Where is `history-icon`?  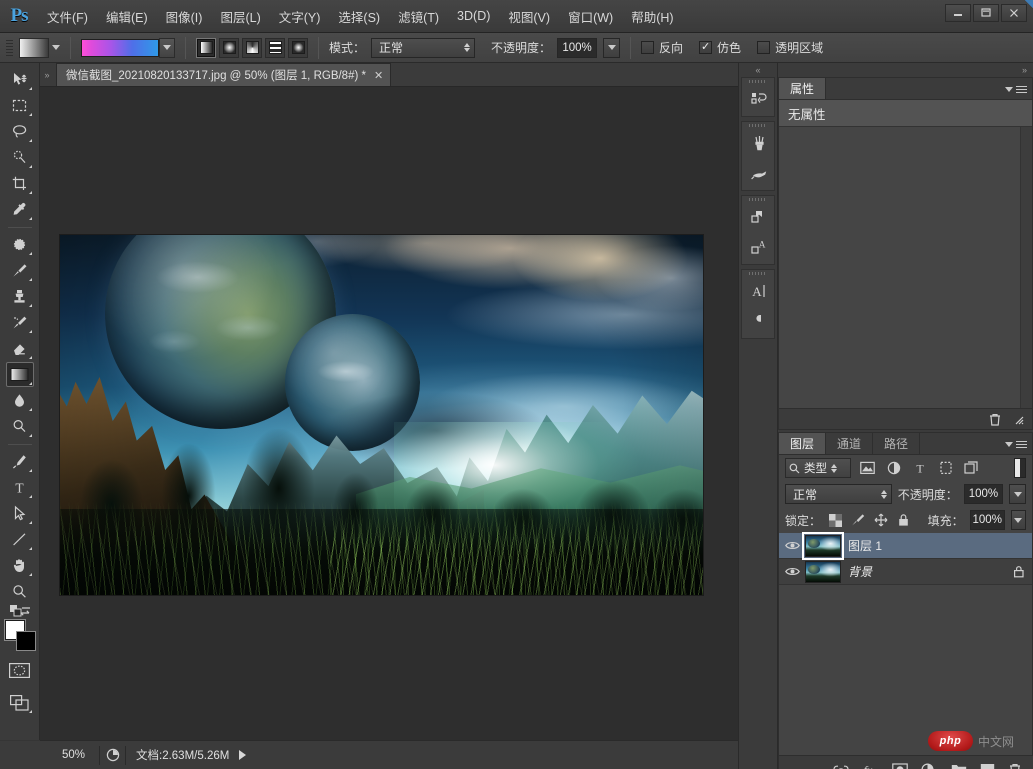
history-icon is located at coordinates (759, 99).